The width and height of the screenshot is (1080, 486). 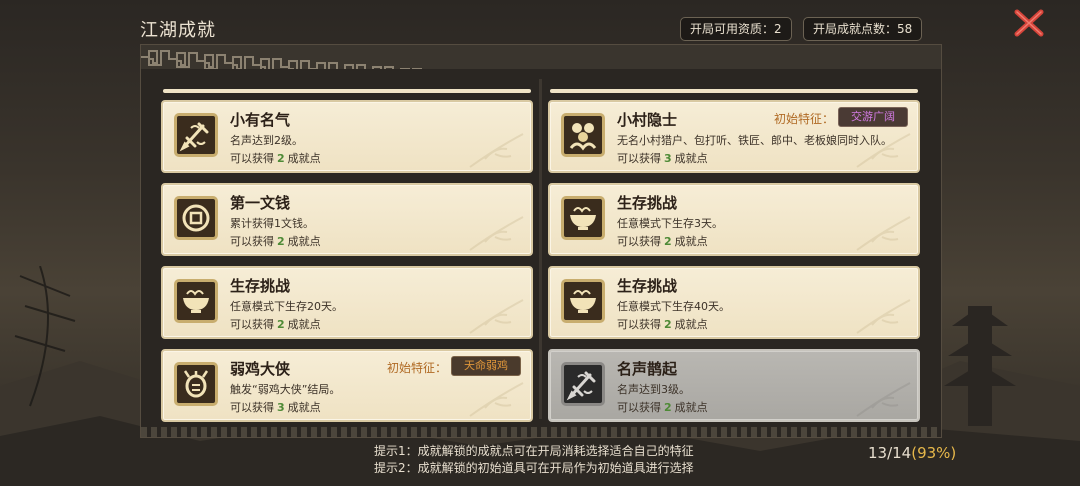 I want to click on achievement-card: 生存挑战 任意模式下生存3天。 可以获得 2 成就点, so click(x=734, y=219).